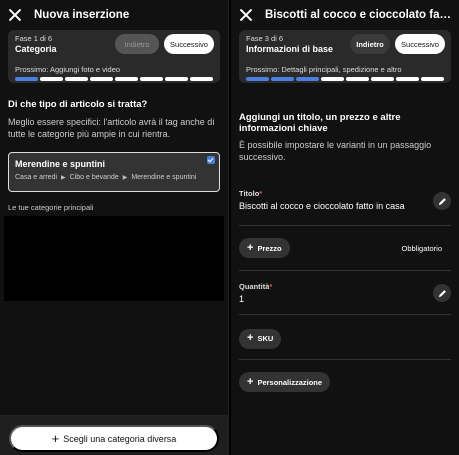 The image size is (459, 455). Describe the element at coordinates (36, 177) in the screenshot. I see `breadcrumb-item: Casa e arredi` at that location.